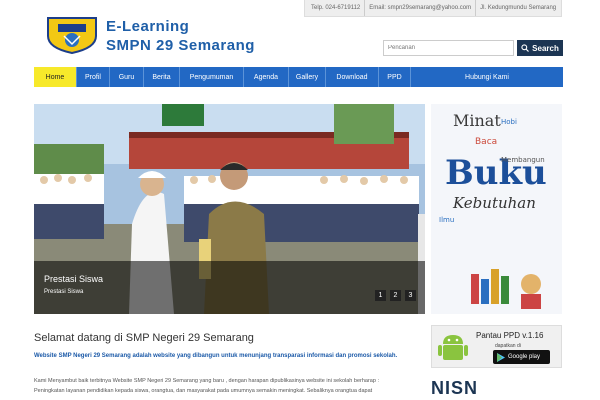 The height and width of the screenshot is (400, 600). Describe the element at coordinates (395, 77) in the screenshot. I see `nav-item-ppd: PPD` at that location.